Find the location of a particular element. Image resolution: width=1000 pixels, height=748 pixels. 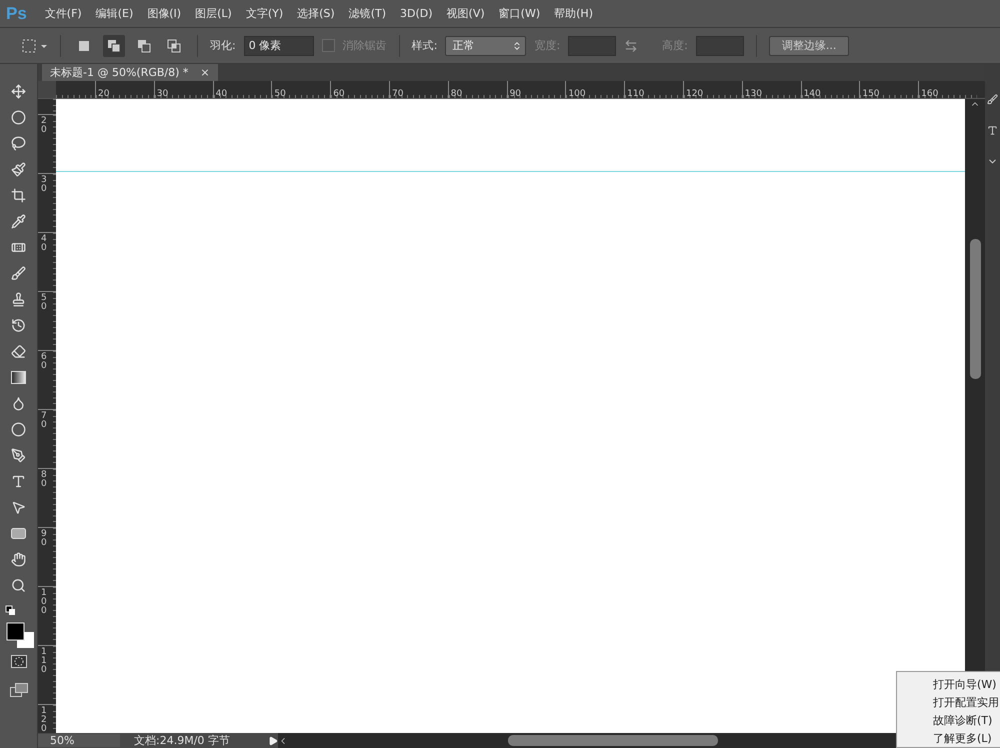

bandage-icon is located at coordinates (18, 247).